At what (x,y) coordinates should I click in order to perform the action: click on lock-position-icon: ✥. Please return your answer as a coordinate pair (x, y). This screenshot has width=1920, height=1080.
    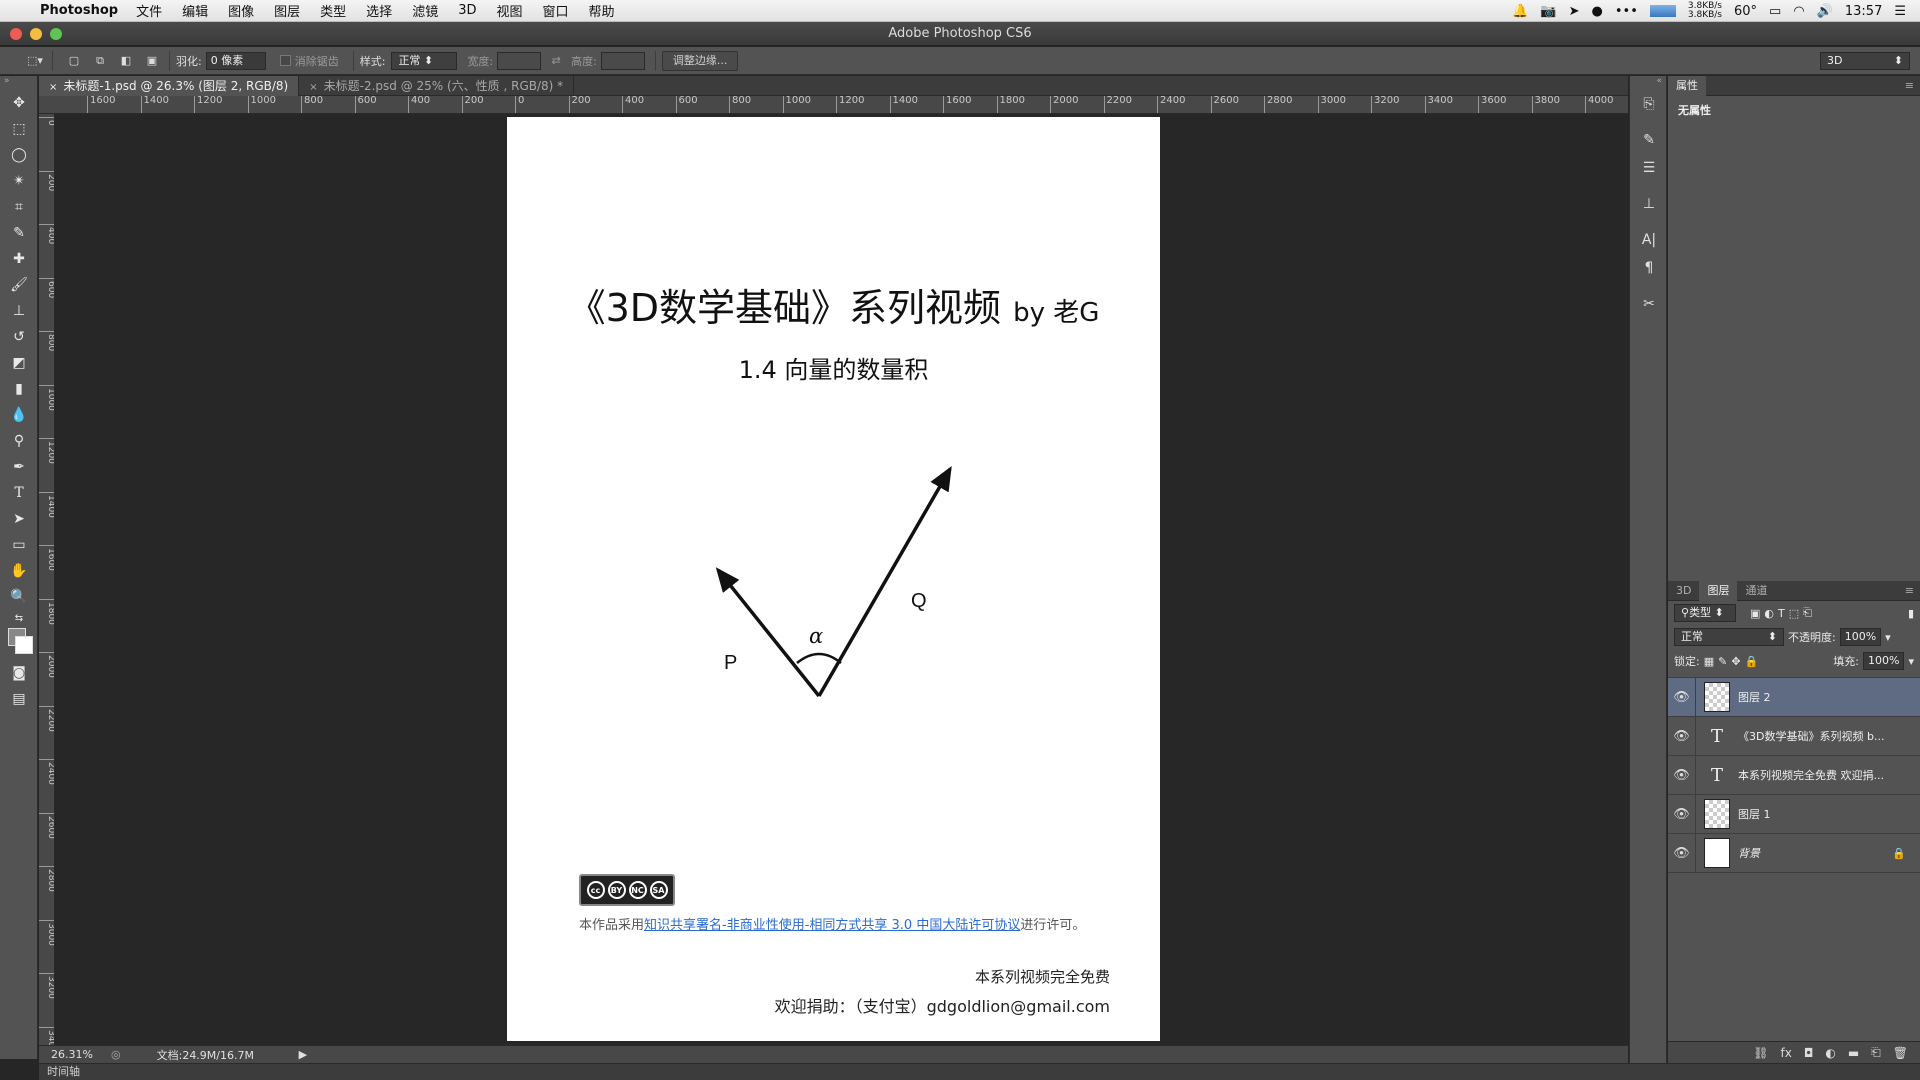
    Looking at the image, I should click on (1735, 661).